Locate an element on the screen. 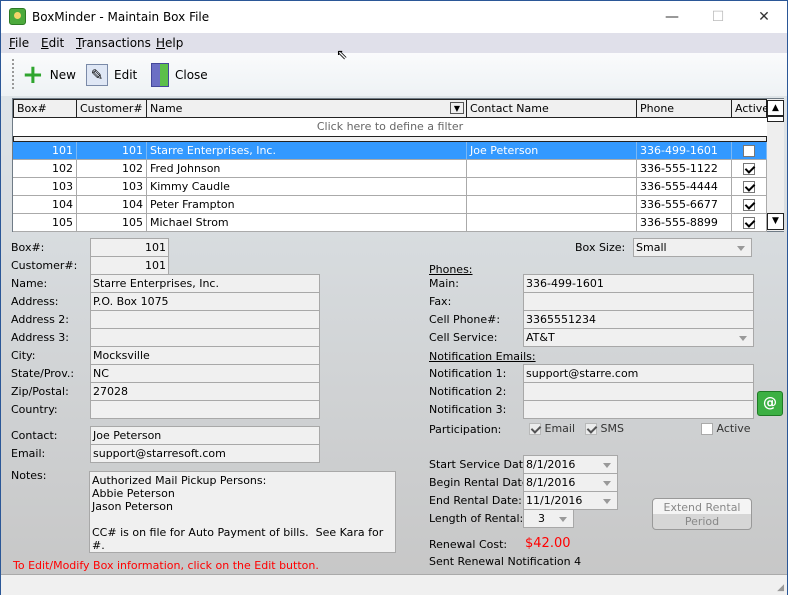 This screenshot has width=788, height=595. fax-field is located at coordinates (638, 301).